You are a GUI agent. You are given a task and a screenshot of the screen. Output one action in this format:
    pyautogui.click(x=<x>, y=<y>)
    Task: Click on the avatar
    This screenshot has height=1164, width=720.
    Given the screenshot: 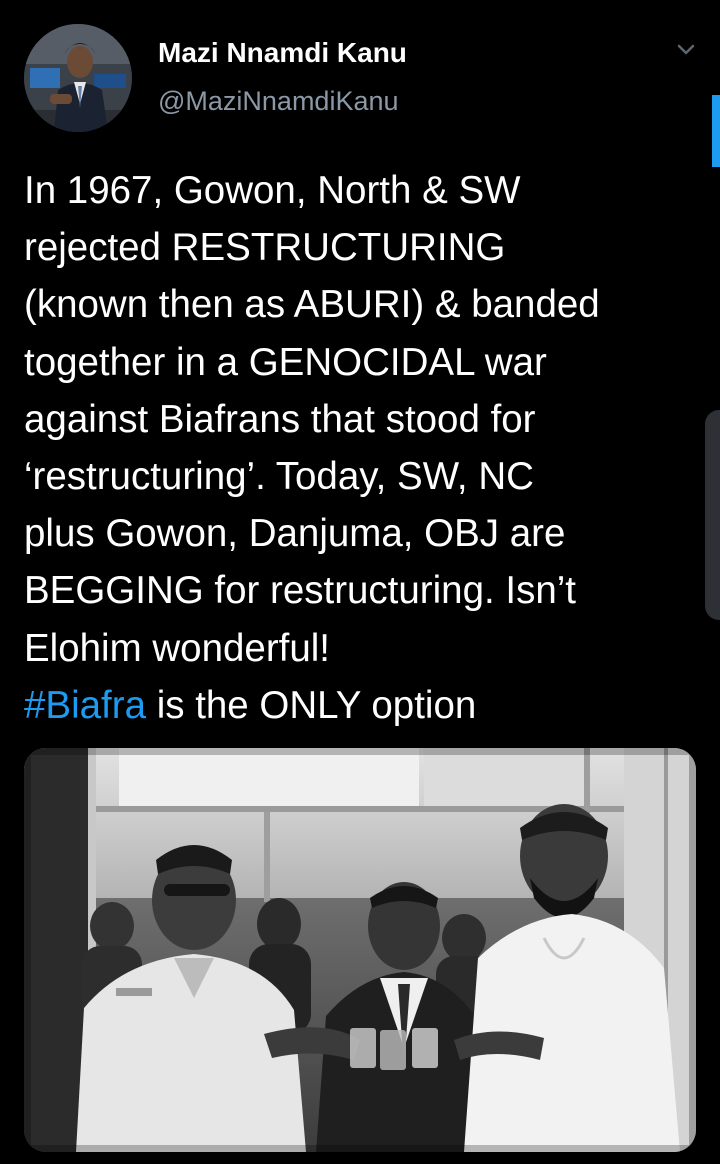 What is the action you would take?
    pyautogui.click(x=78, y=78)
    